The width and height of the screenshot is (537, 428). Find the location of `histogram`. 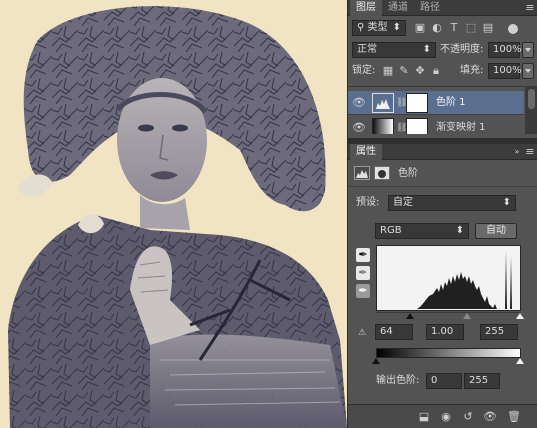

histogram is located at coordinates (448, 278).